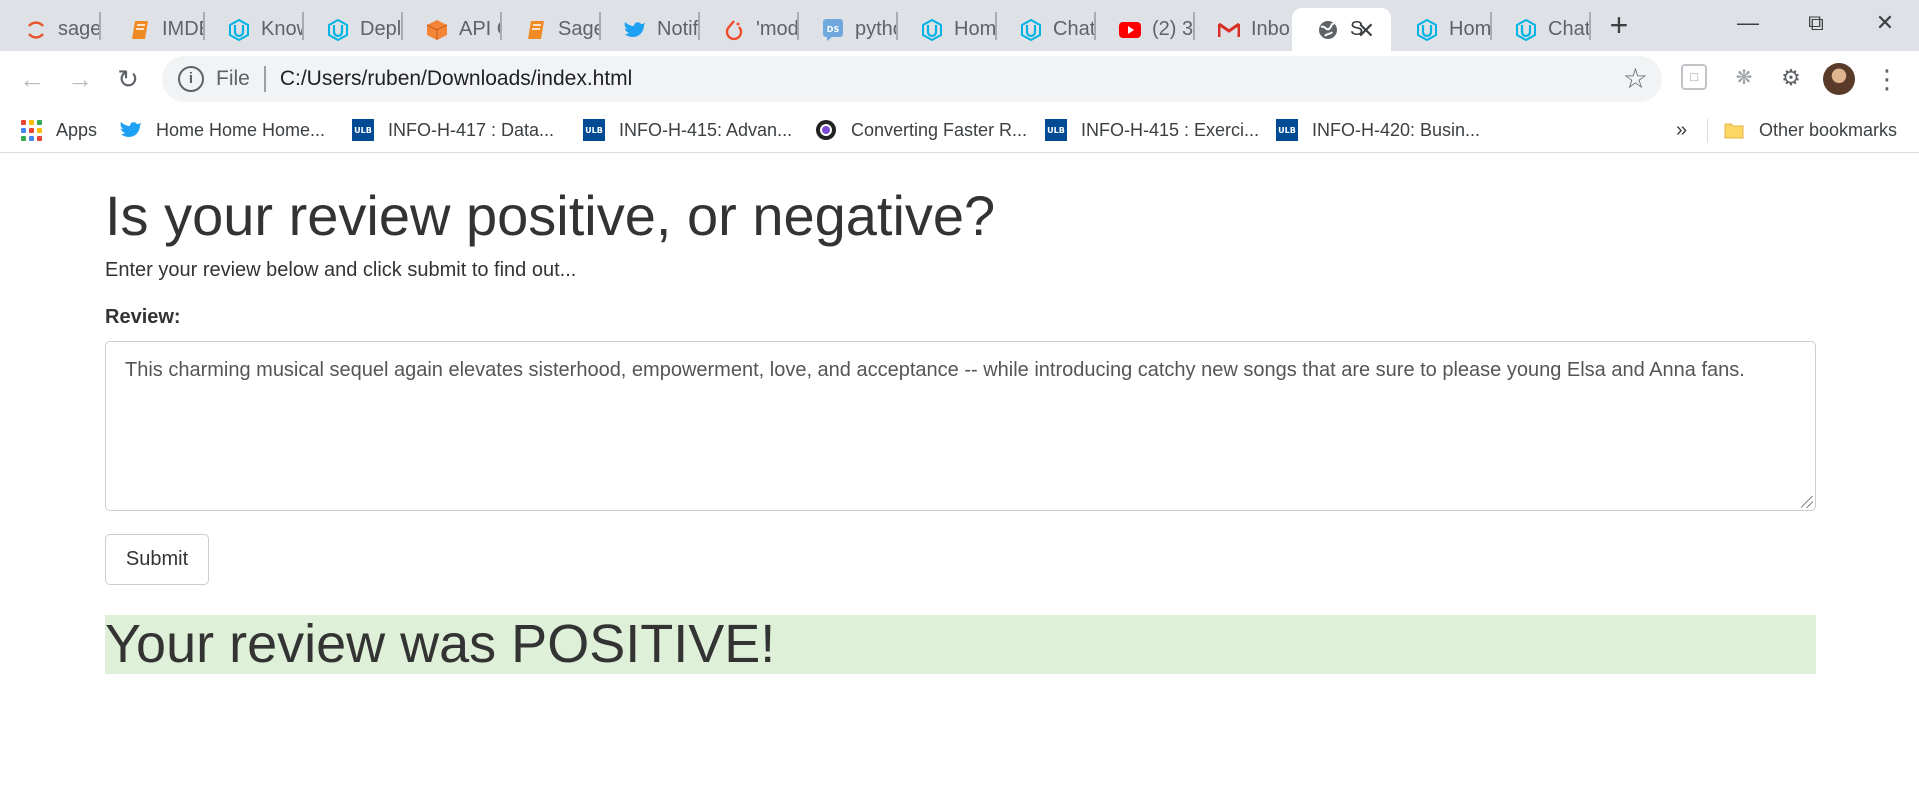  I want to click on pdf-extension-icon: ❋, so click(1744, 78).